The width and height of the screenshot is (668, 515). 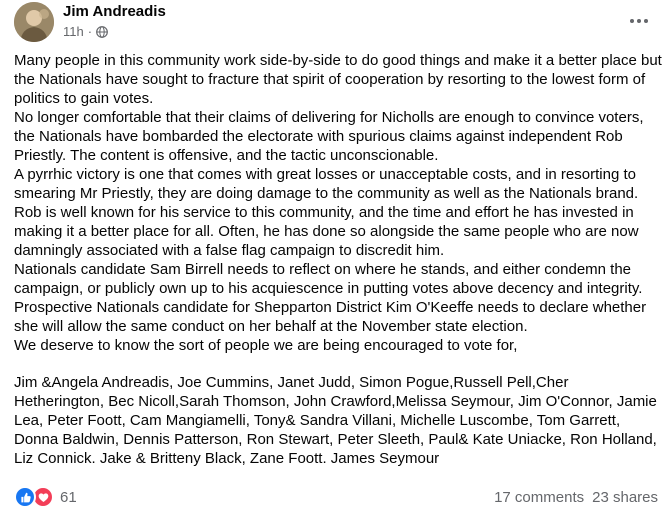 What do you see at coordinates (85, 31) in the screenshot?
I see `post-meta: 11h ·` at bounding box center [85, 31].